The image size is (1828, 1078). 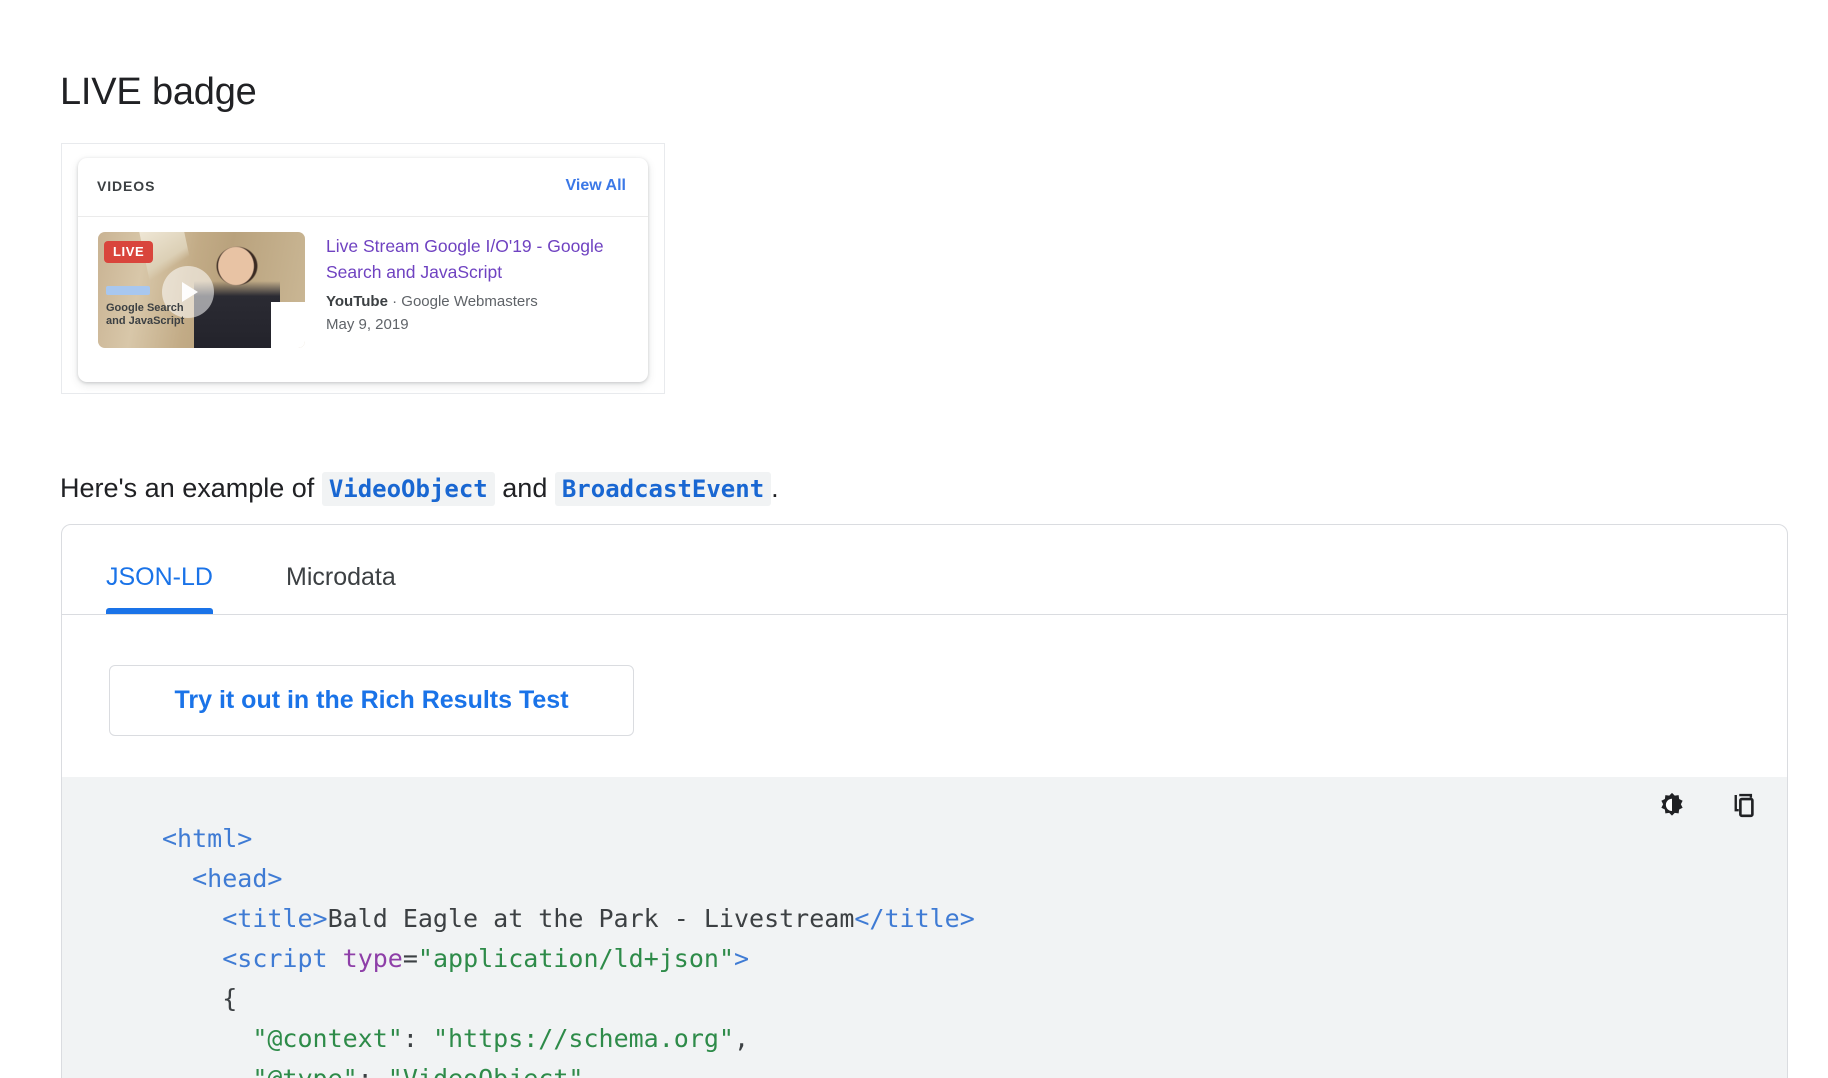 I want to click on code-videoobject: VideoObject, so click(x=408, y=489).